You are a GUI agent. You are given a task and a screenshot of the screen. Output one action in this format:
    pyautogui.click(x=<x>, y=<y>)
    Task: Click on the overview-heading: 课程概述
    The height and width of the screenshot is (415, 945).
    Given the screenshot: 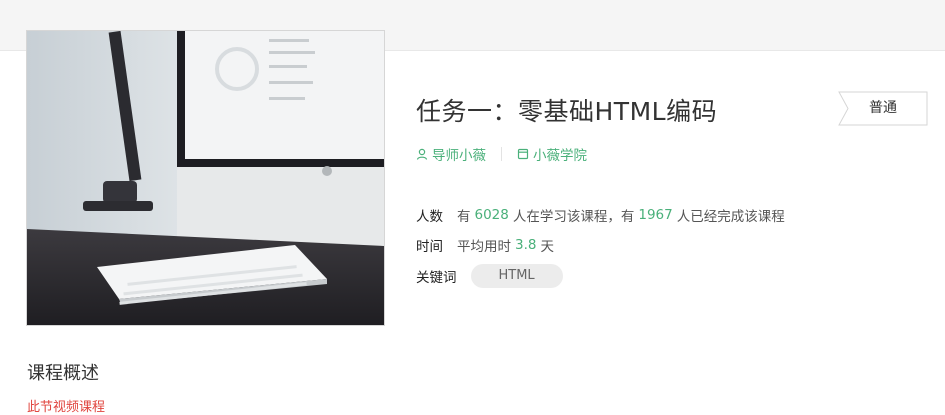 What is the action you would take?
    pyautogui.click(x=63, y=373)
    